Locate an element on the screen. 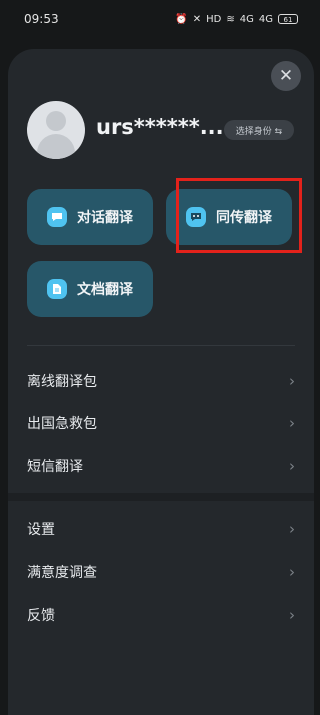 The height and width of the screenshot is (715, 320). chat-bubble-icon is located at coordinates (57, 217).